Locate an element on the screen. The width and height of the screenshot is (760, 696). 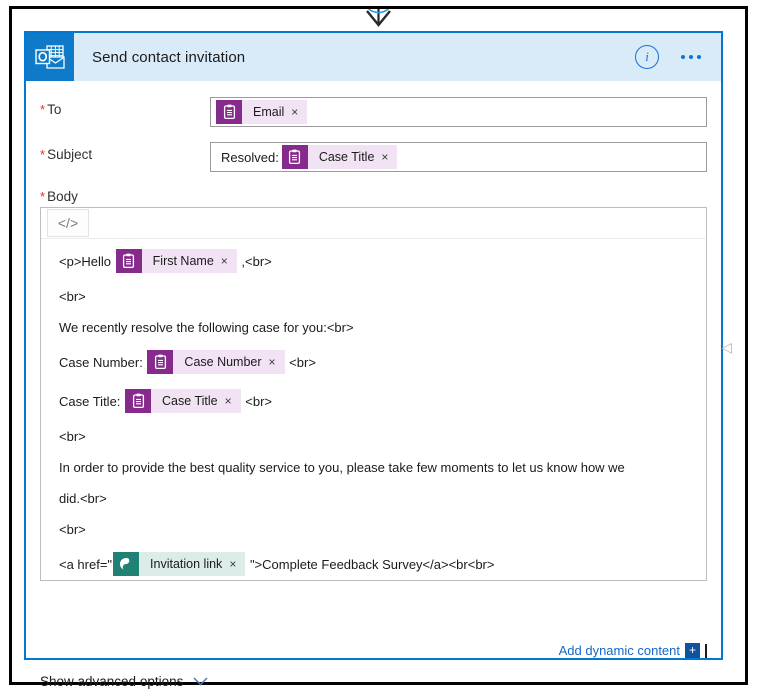
body-code-line: Case Title: Case Title × <br> is located at coordinates (375, 401).